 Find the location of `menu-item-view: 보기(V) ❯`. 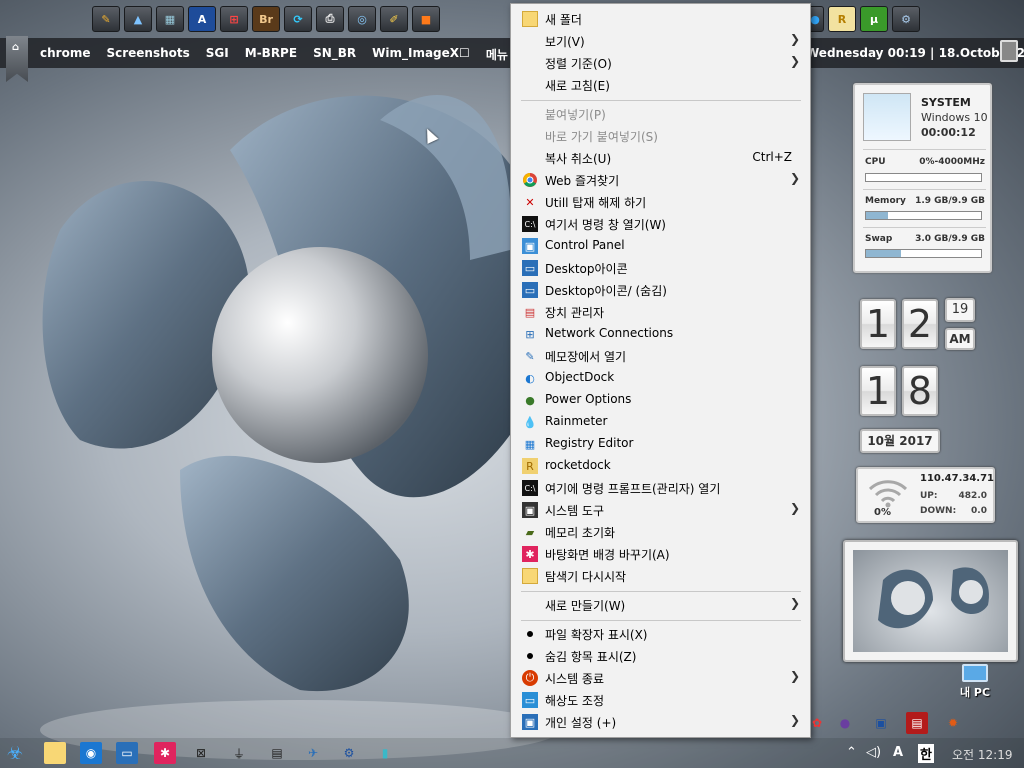

menu-item-view: 보기(V) ❯ is located at coordinates (660, 41).